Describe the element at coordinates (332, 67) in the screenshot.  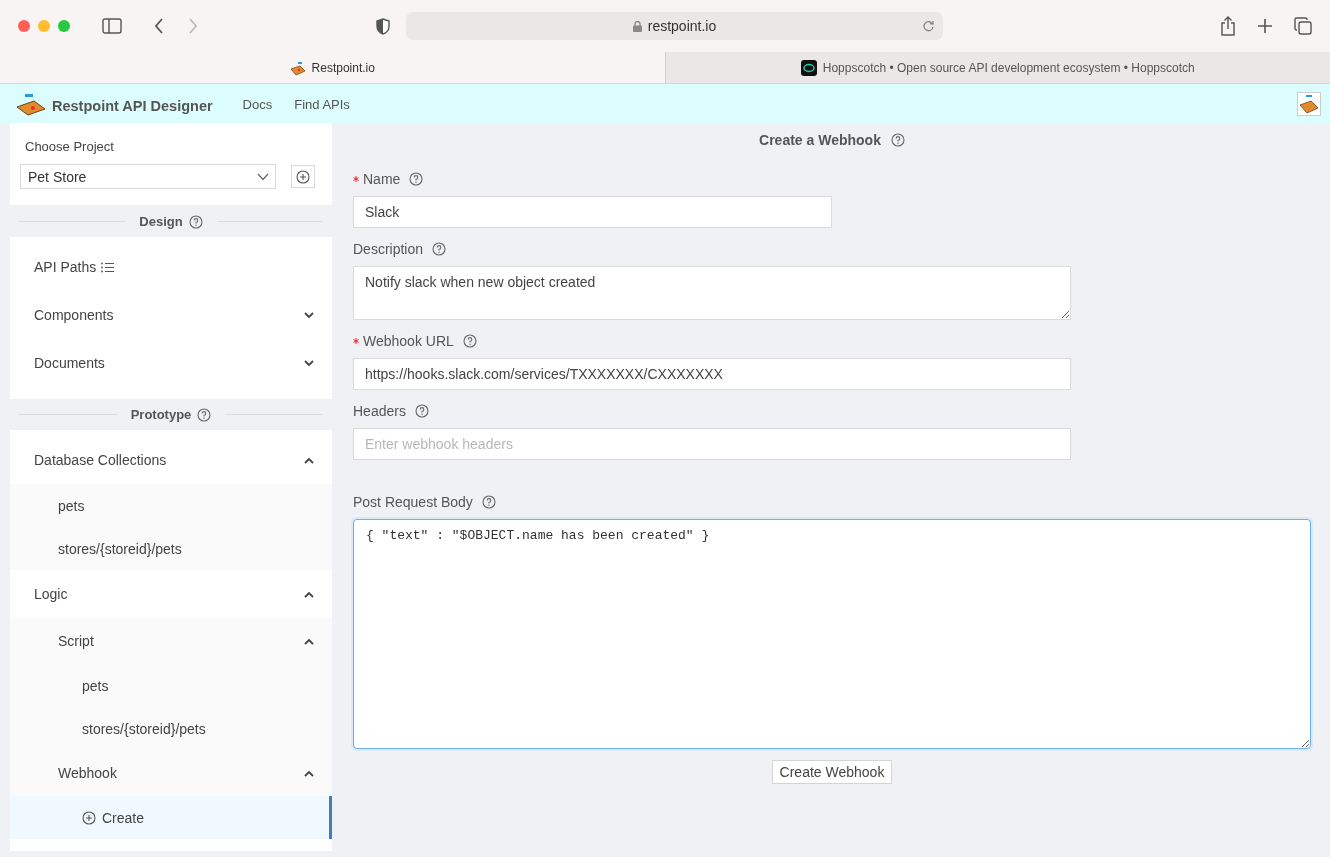
I see `browser-tab: Restpoint.io` at that location.